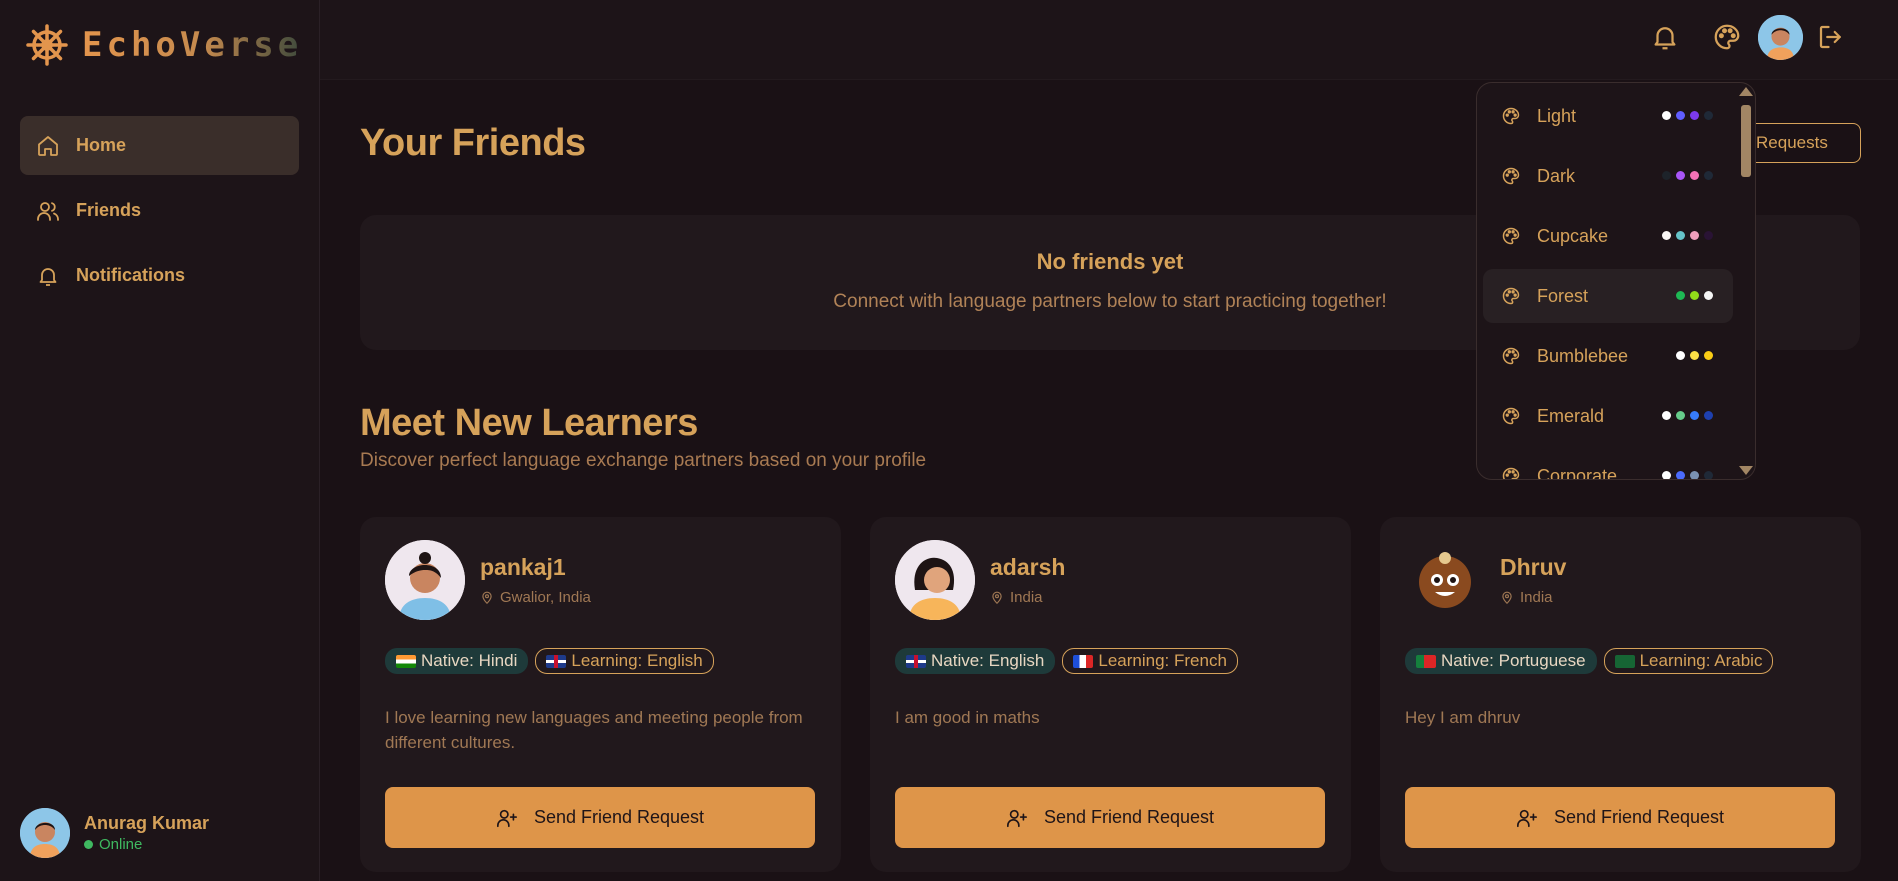  What do you see at coordinates (1556, 175) in the screenshot?
I see `theme-option-label: Dark` at bounding box center [1556, 175].